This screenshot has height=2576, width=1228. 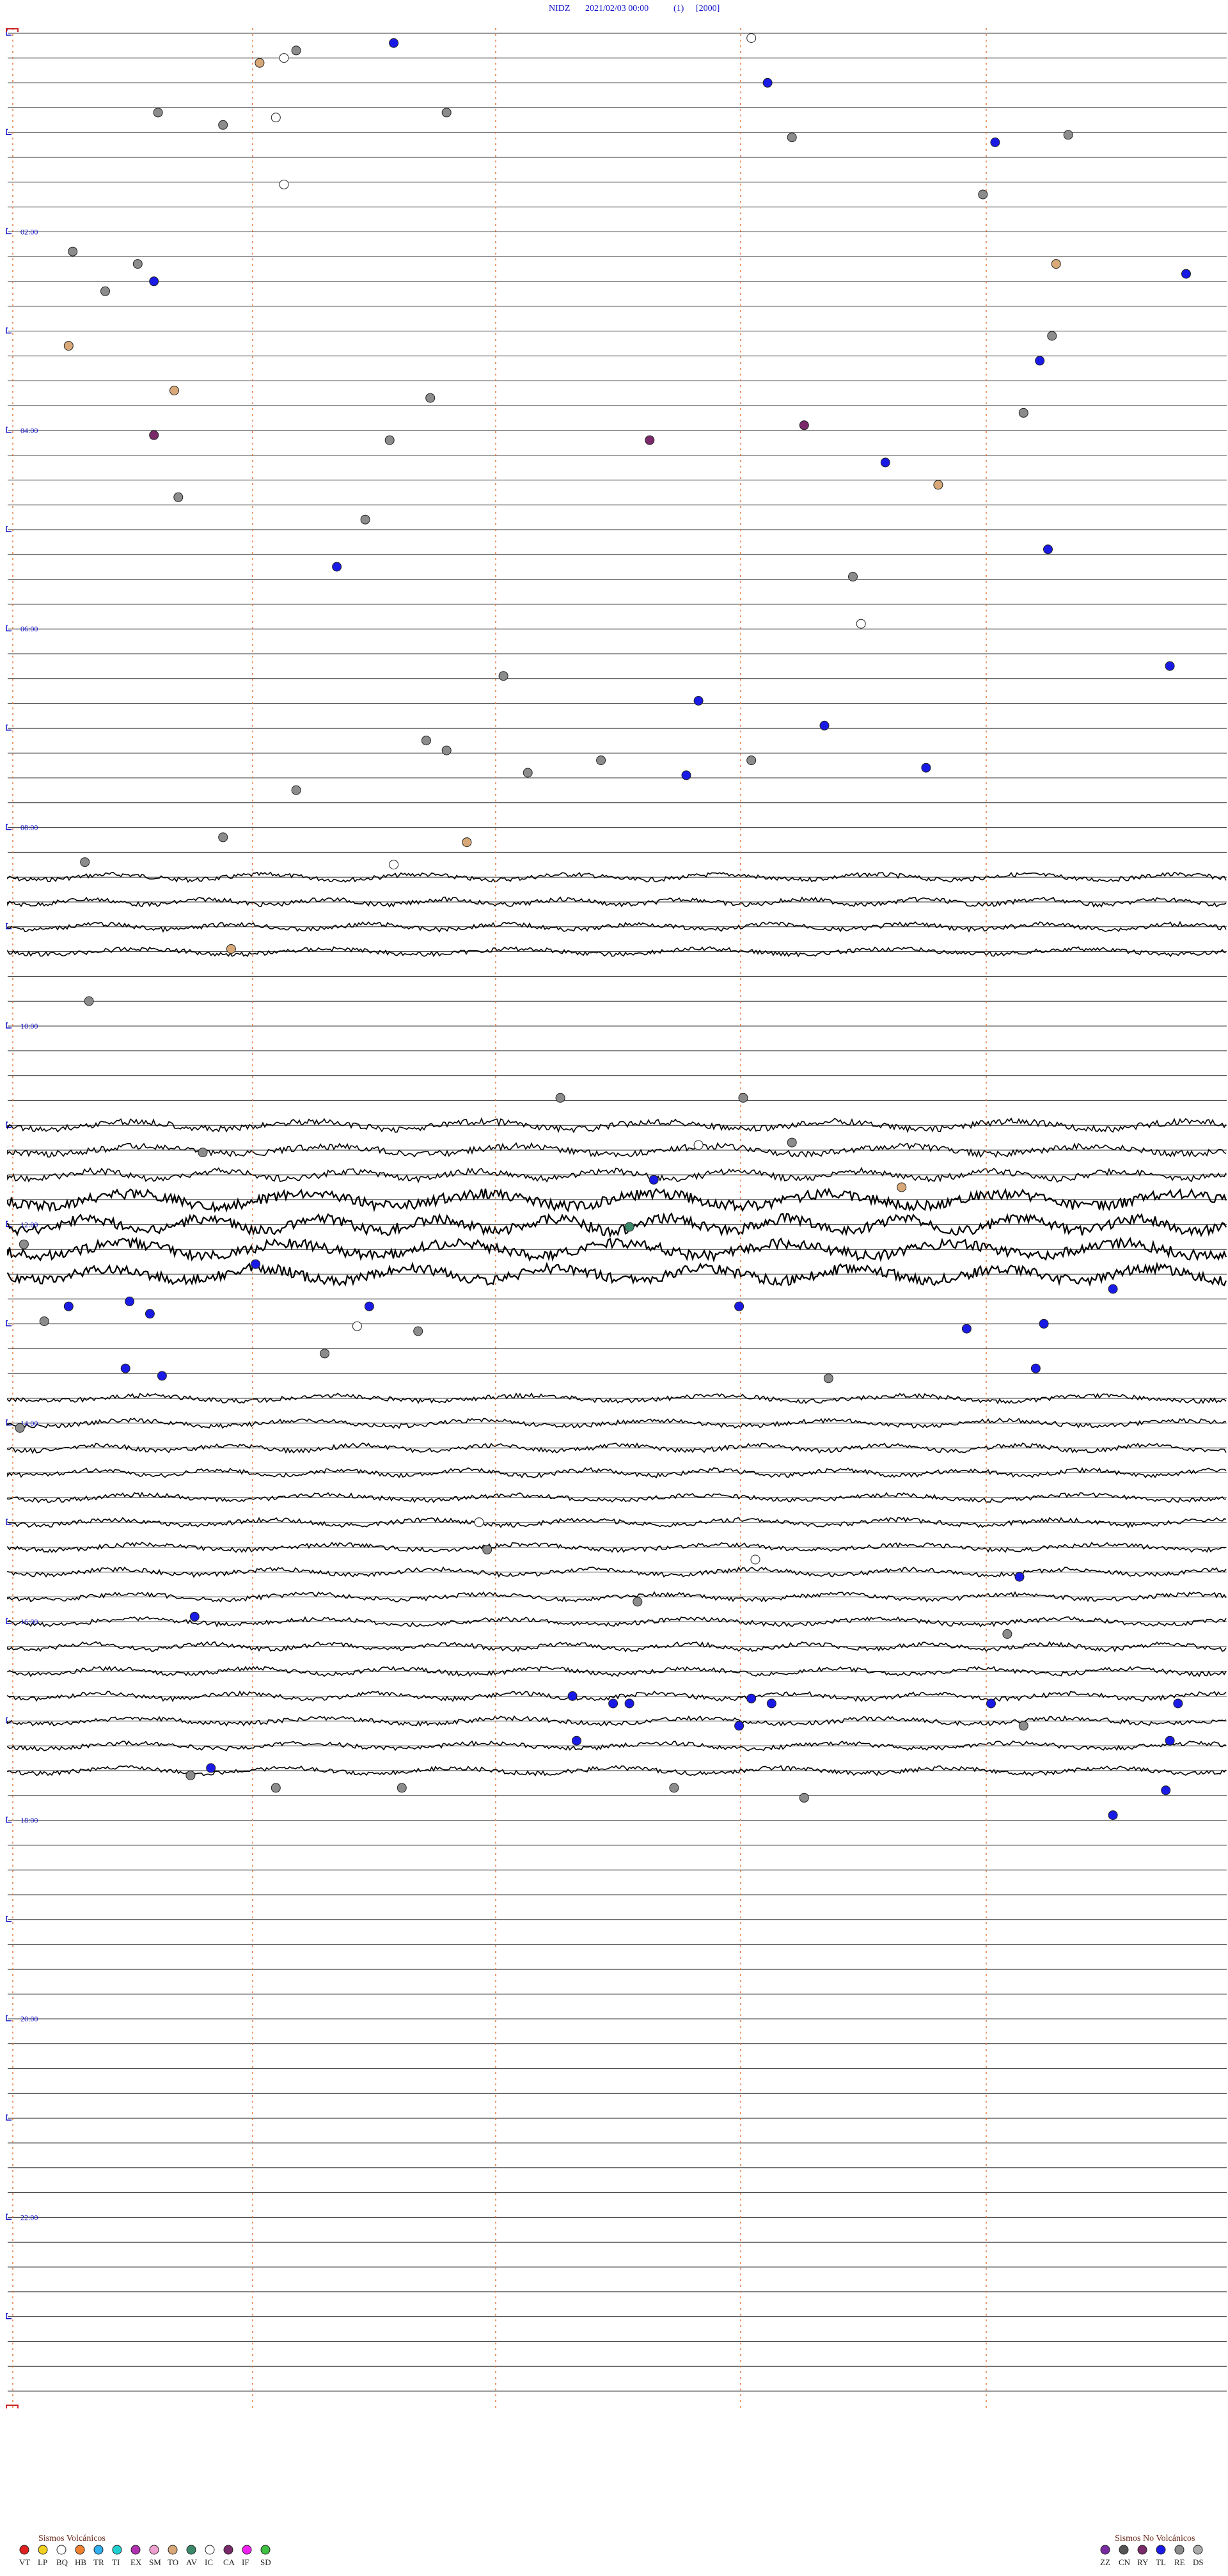 What do you see at coordinates (29, 1224) in the screenshot?
I see `hour-label: 12:00` at bounding box center [29, 1224].